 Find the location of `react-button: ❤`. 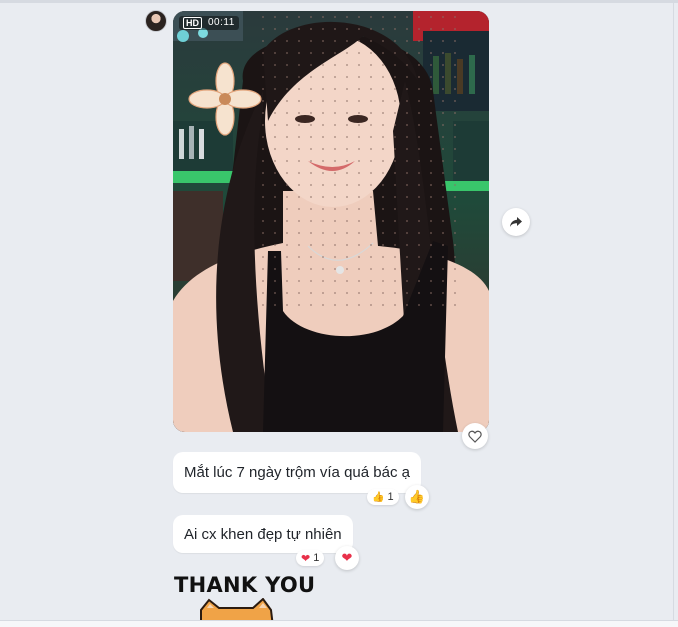

react-button: ❤ is located at coordinates (347, 558).